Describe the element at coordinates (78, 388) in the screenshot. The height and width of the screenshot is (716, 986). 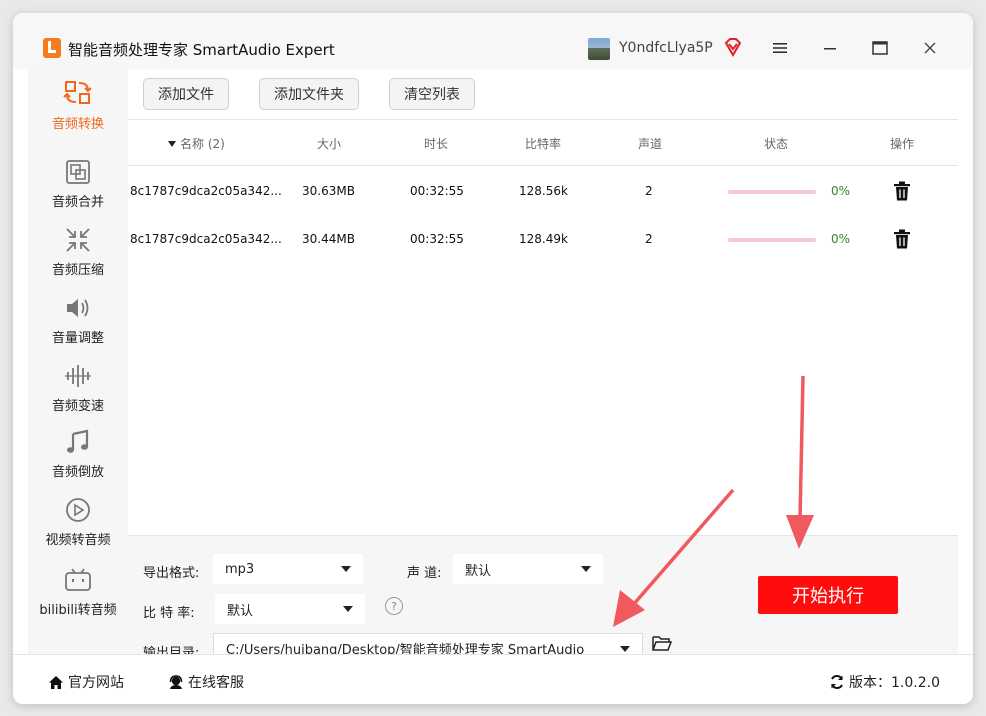
I see `sidebar-item-audio-speed: 音频变速` at that location.